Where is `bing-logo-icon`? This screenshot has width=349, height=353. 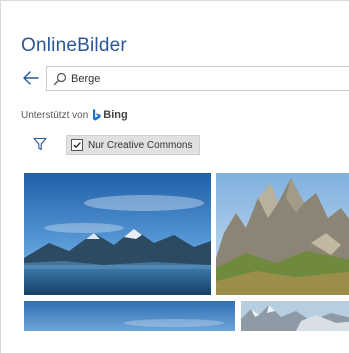
bing-logo-icon is located at coordinates (96, 115).